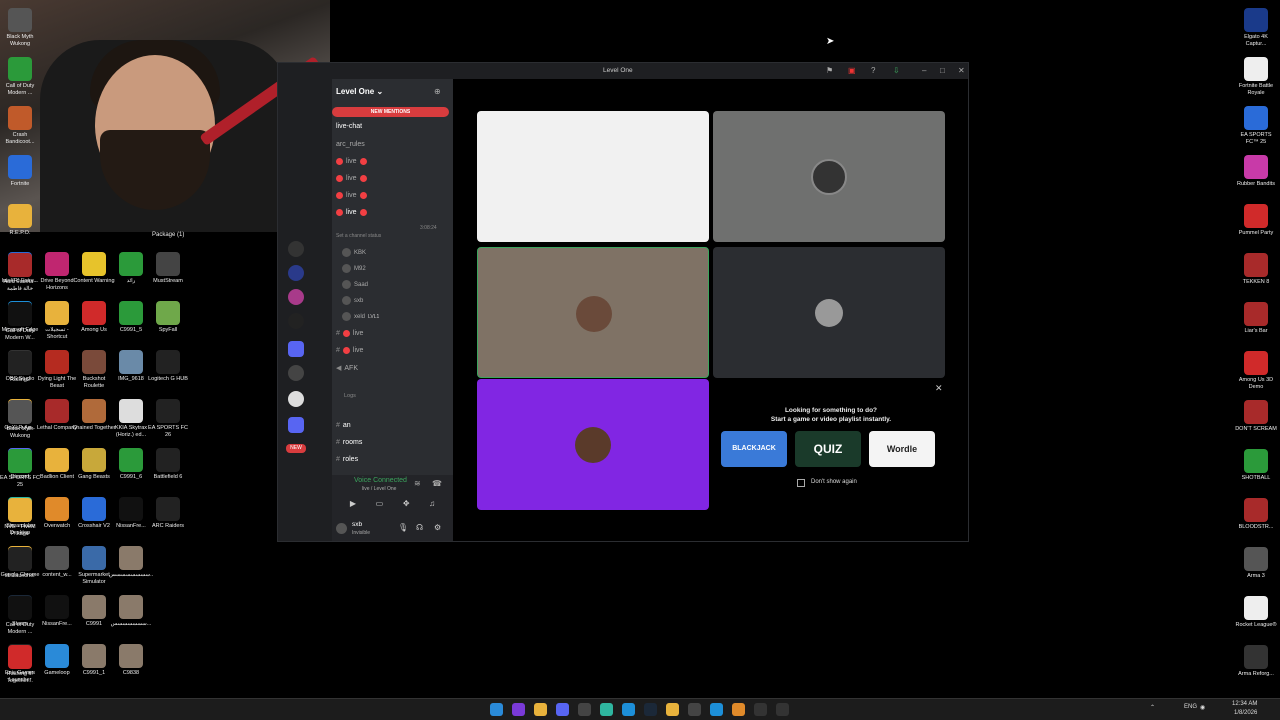 The width and height of the screenshot is (1280, 720). Describe the element at coordinates (168, 268) in the screenshot. I see `desktop-icon: MustStream` at that location.